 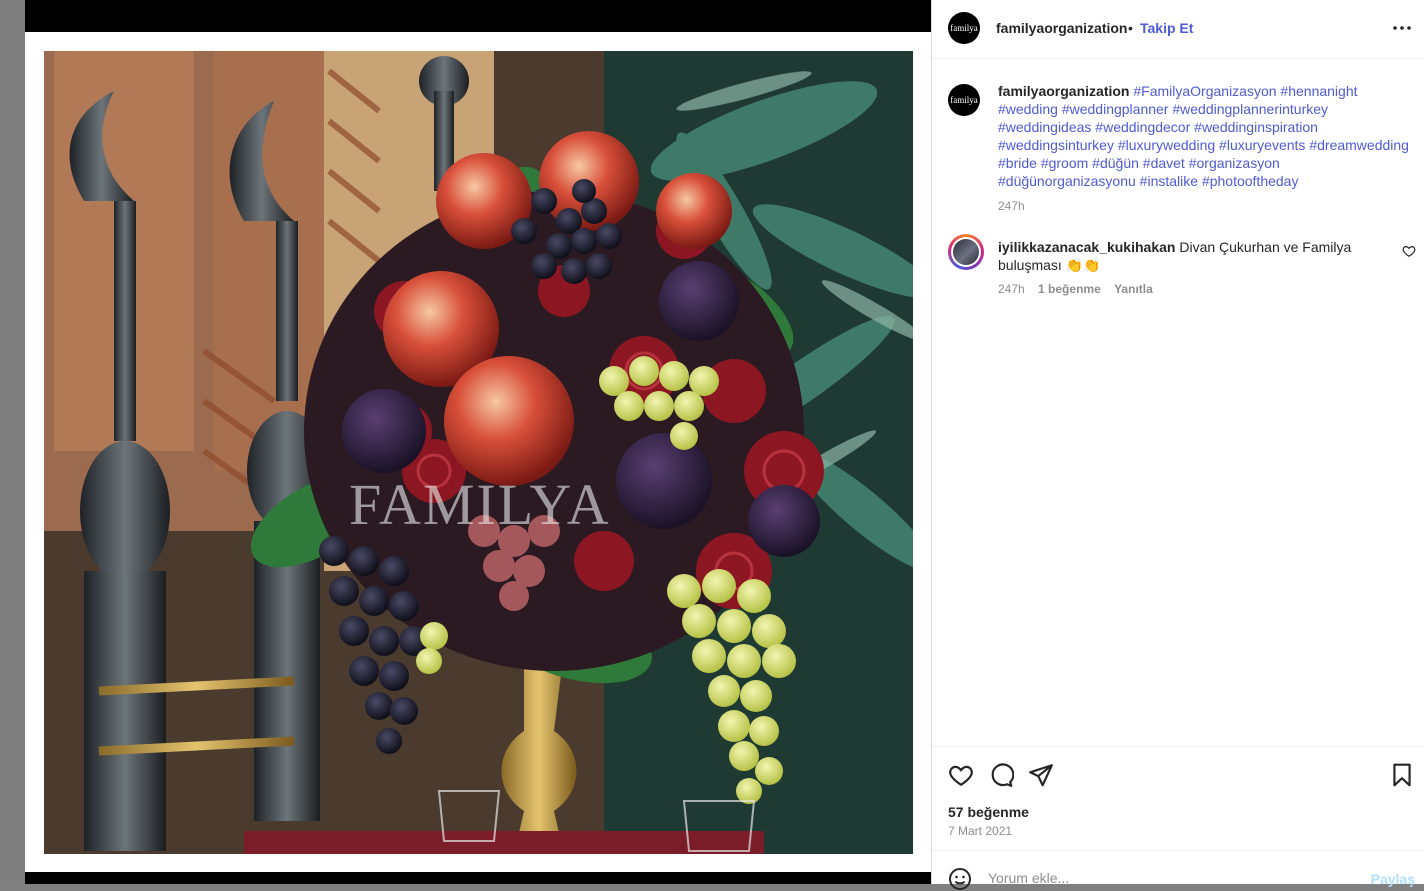 I want to click on caption-avatar: familya, so click(x=964, y=100).